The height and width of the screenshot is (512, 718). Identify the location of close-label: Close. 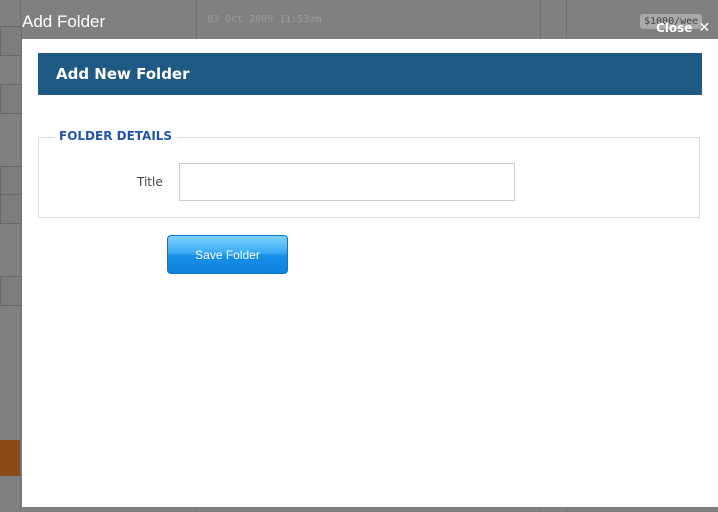
(674, 28).